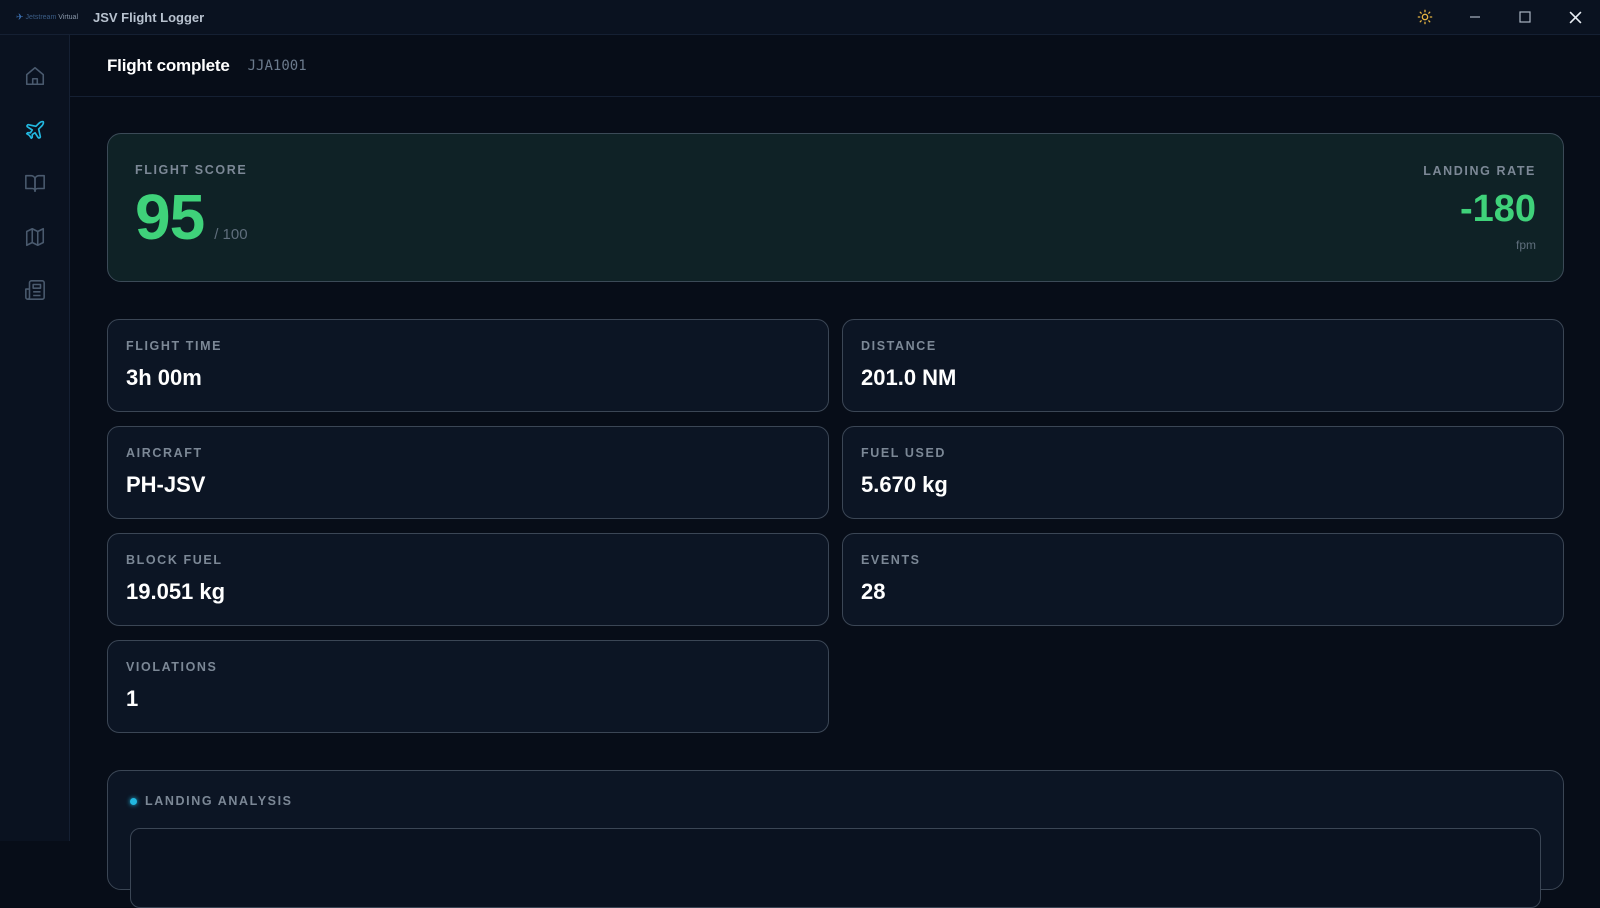  Describe the element at coordinates (1497, 209) in the screenshot. I see `landing-rate-value: -180` at that location.